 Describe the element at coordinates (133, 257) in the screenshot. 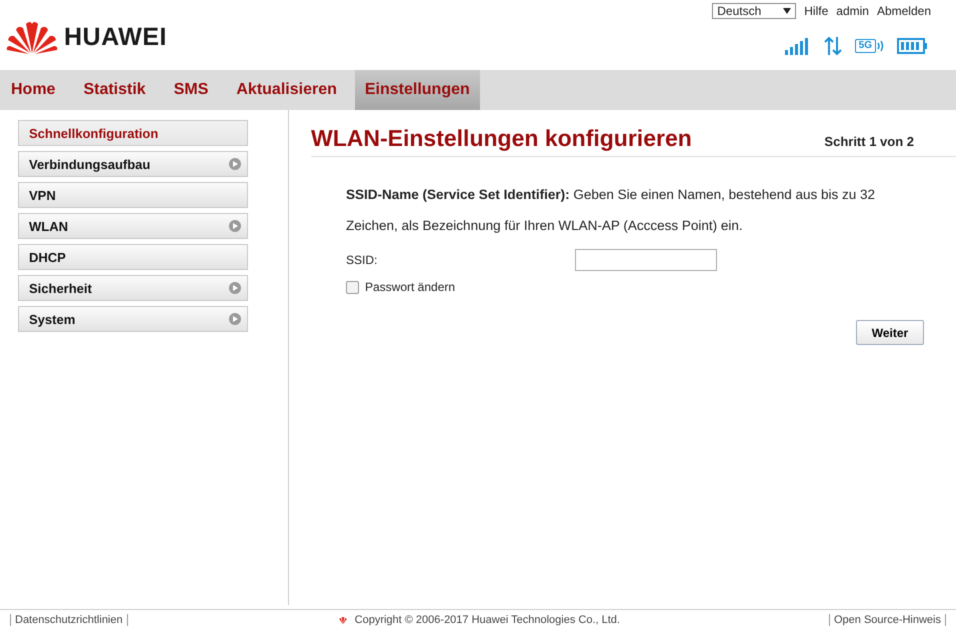

I see `sidebar-item: DHCP` at that location.